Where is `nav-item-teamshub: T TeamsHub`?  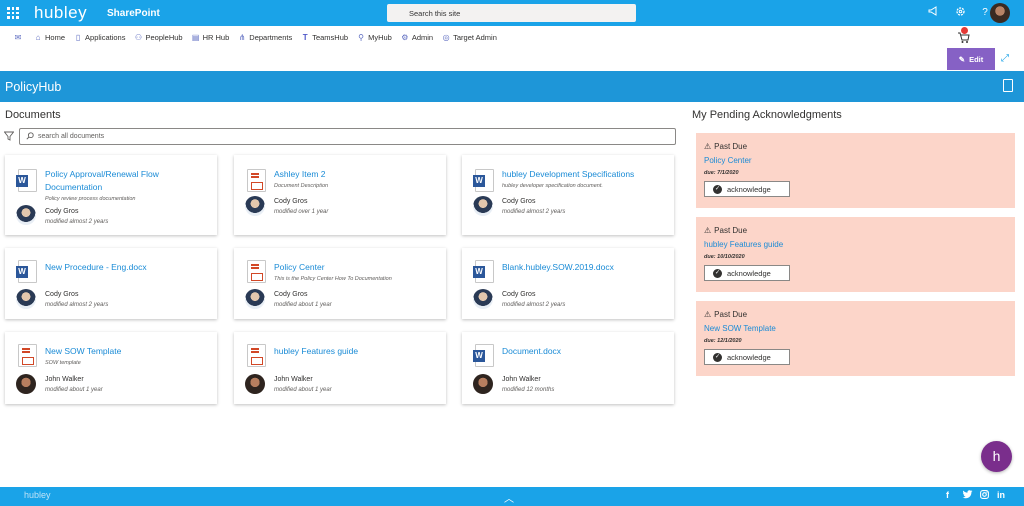
nav-item-teamshub: T TeamsHub is located at coordinates (324, 37).